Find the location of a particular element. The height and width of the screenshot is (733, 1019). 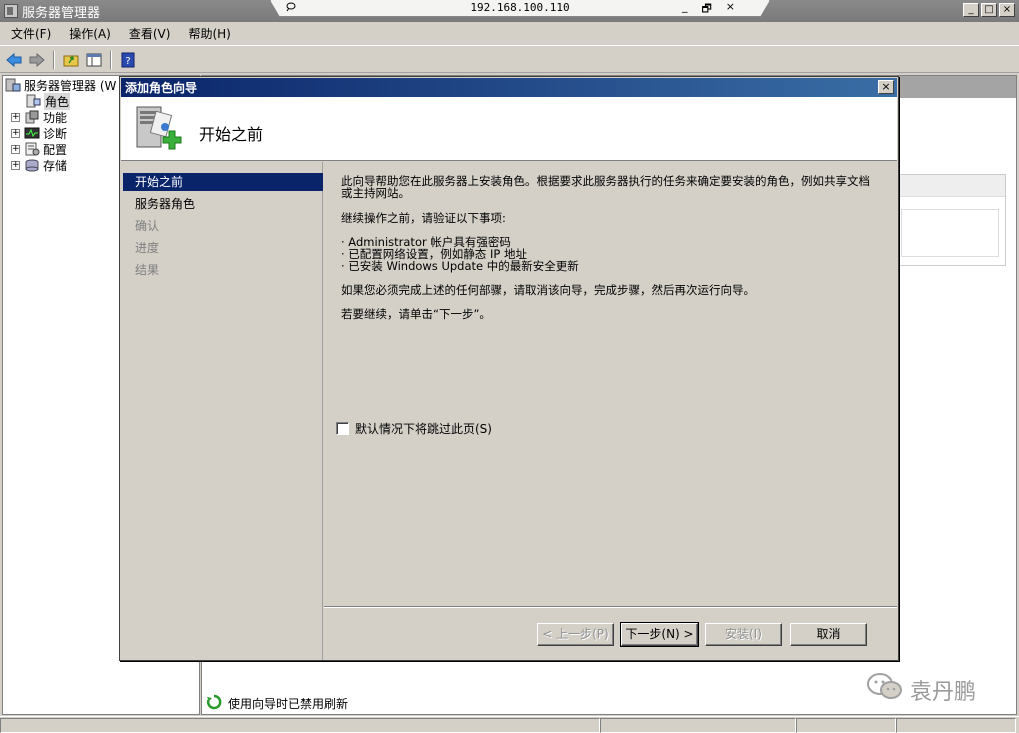

remote-connection-bar: 192.168.100.110 _ 🗗 × is located at coordinates (520, 8).